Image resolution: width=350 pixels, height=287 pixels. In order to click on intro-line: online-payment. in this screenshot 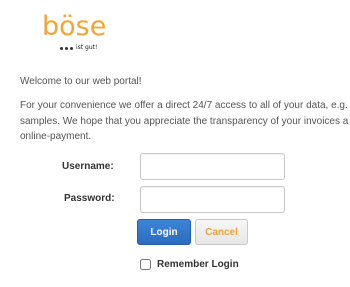, I will do `click(56, 136)`.